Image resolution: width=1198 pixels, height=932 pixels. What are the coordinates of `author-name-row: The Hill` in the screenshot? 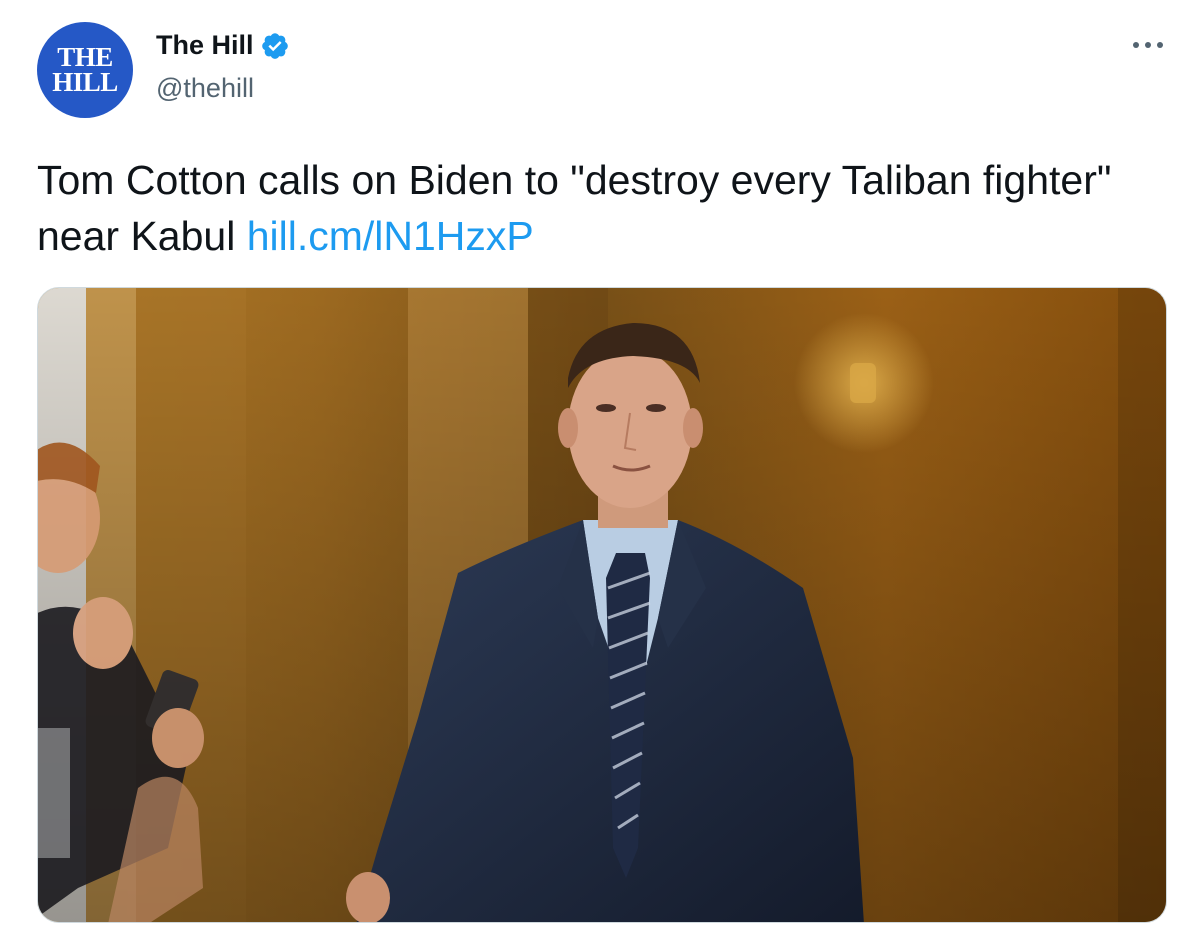 It's located at (223, 45).